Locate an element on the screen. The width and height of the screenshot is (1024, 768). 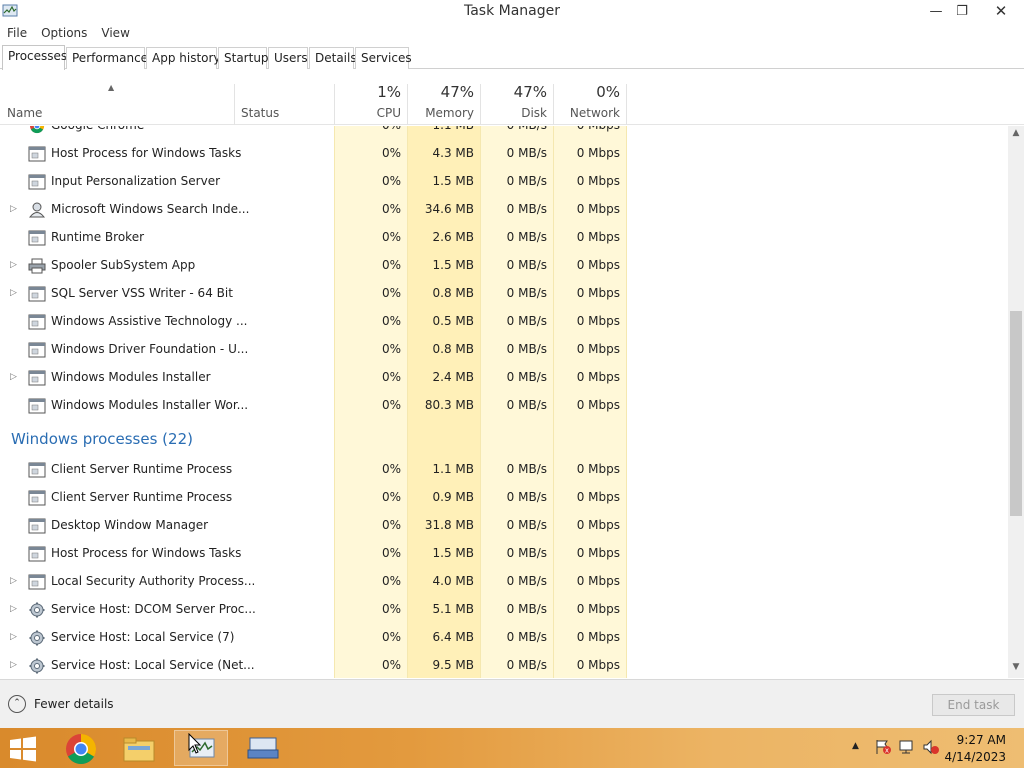
show-hidden-icons-icon: ▲ is located at coordinates (855, 746).